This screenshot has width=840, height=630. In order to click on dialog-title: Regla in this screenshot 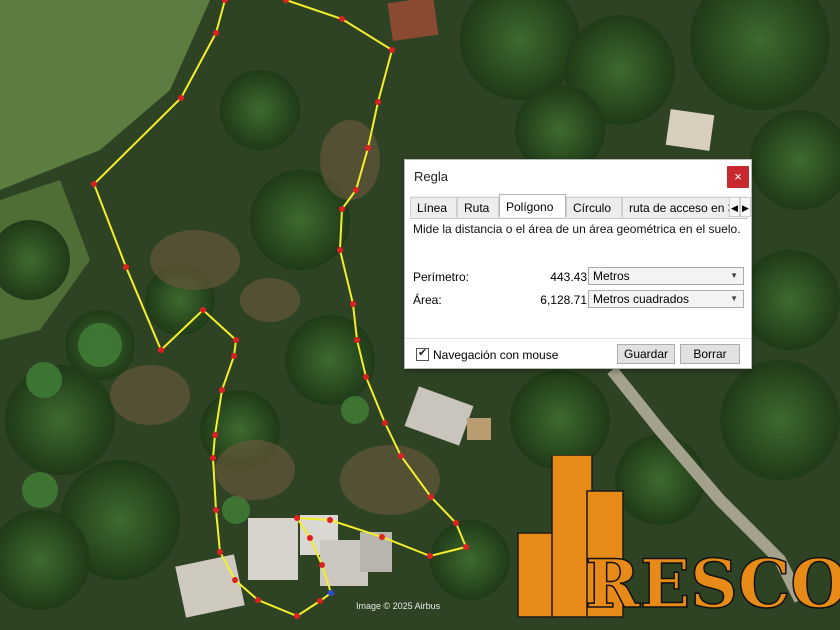, I will do `click(431, 176)`.